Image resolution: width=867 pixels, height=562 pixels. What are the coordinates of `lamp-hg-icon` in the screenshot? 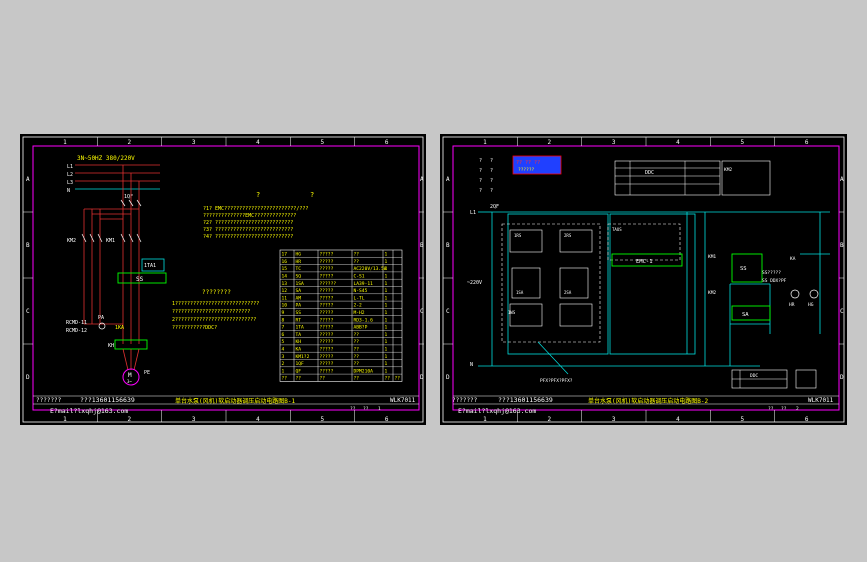 It's located at (814, 294).